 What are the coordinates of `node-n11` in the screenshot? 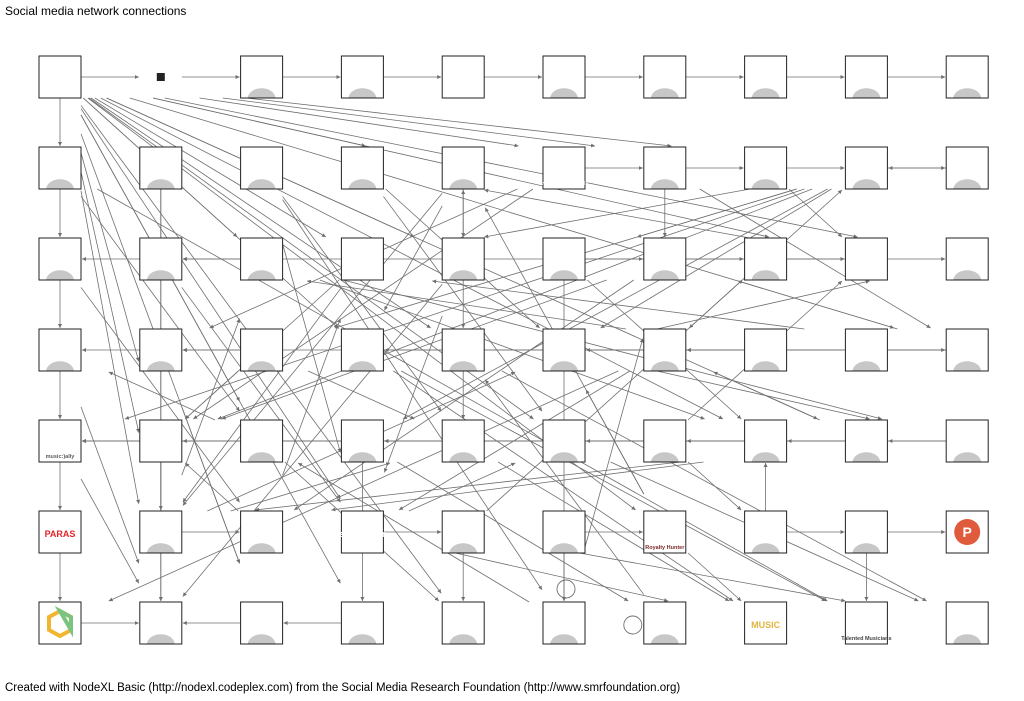 It's located at (161, 168).